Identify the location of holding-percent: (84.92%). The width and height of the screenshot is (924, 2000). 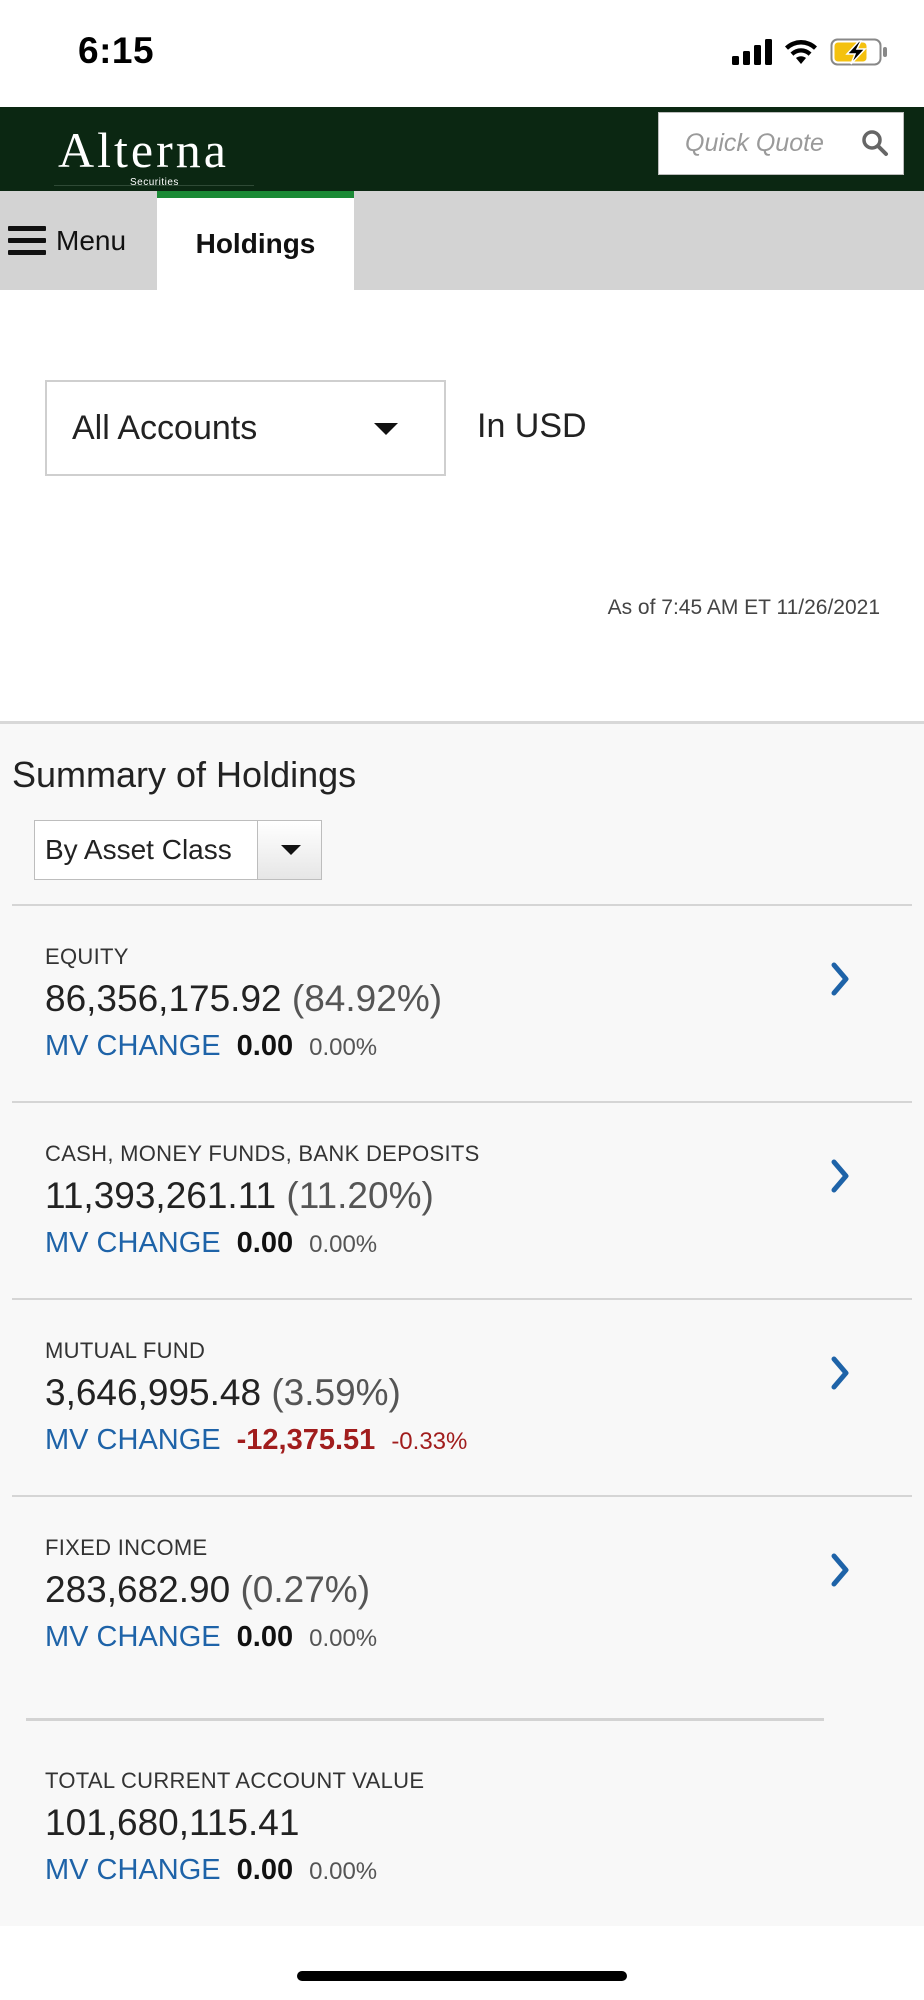
(367, 998).